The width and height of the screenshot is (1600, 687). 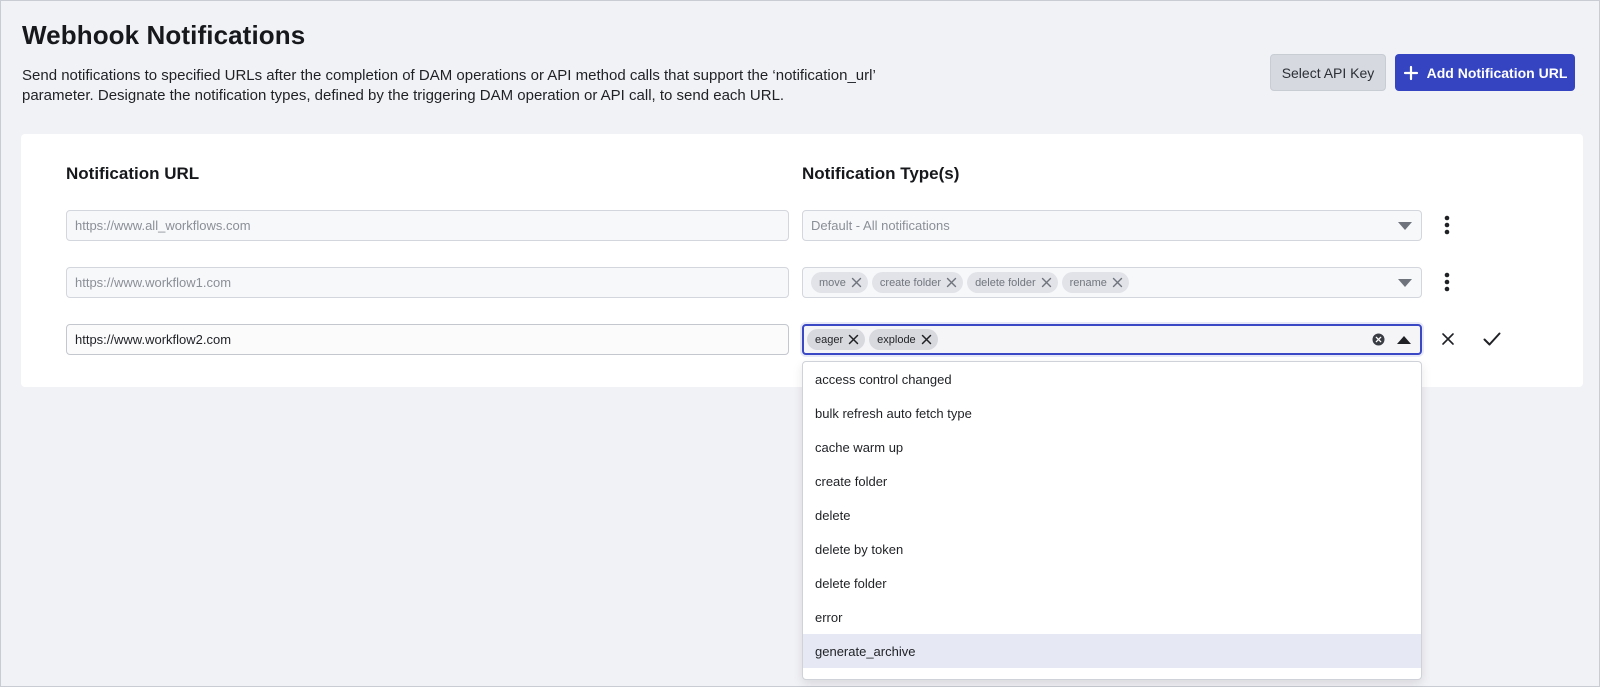 I want to click on types-select-row-2: move create folder delete folder rename, so click(x=1112, y=282).